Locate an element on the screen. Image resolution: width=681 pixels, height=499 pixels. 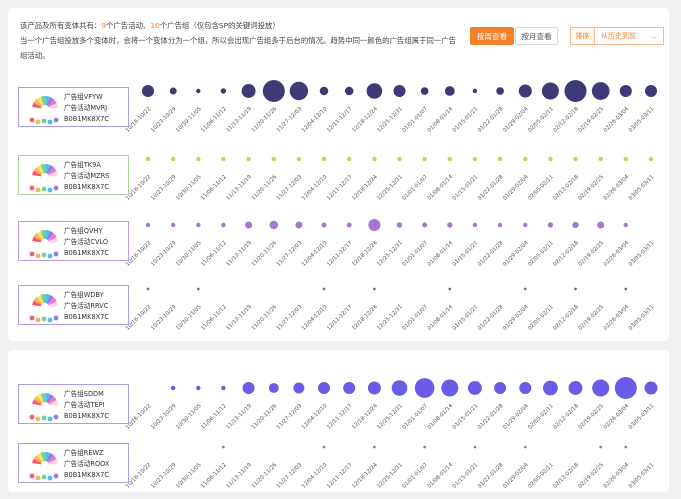
ad-group-card: 广告组VFYW 广告活动MVRJ B0B1MK8X7C is located at coordinates (73, 107).